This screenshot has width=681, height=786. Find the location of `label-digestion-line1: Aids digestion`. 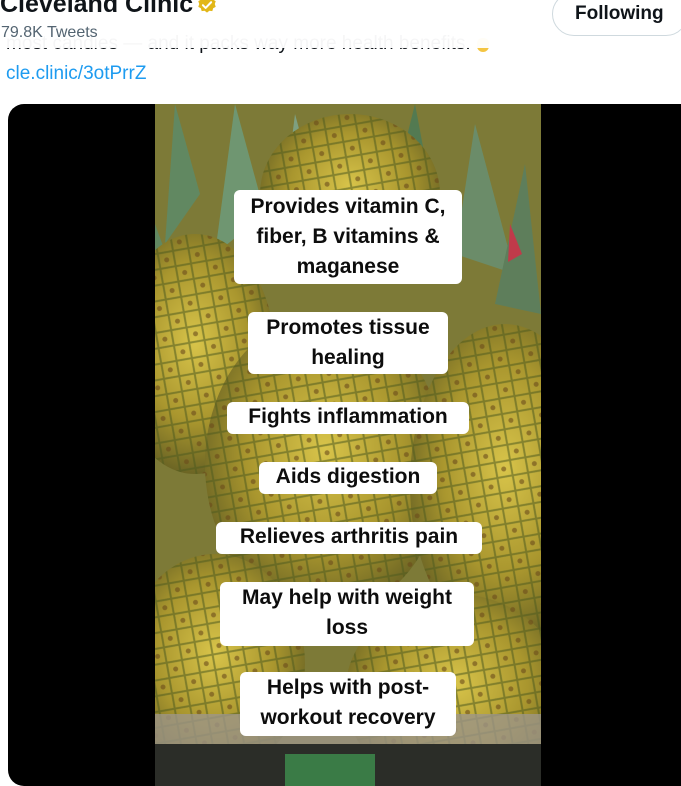

label-digestion-line1: Aids digestion is located at coordinates (348, 476).